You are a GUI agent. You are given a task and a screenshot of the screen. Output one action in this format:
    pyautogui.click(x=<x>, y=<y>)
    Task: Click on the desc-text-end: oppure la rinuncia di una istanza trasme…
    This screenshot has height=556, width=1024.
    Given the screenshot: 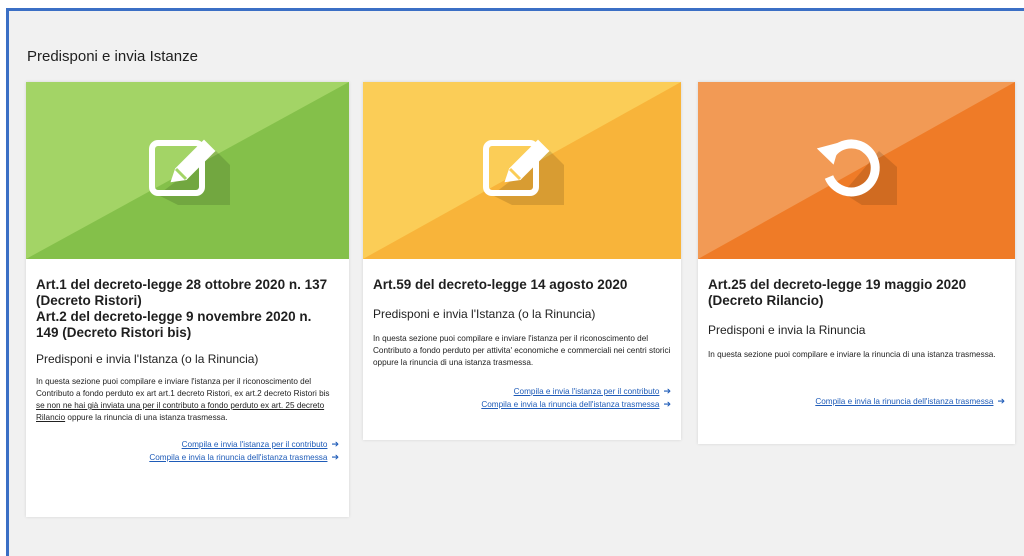 What is the action you would take?
    pyautogui.click(x=146, y=417)
    